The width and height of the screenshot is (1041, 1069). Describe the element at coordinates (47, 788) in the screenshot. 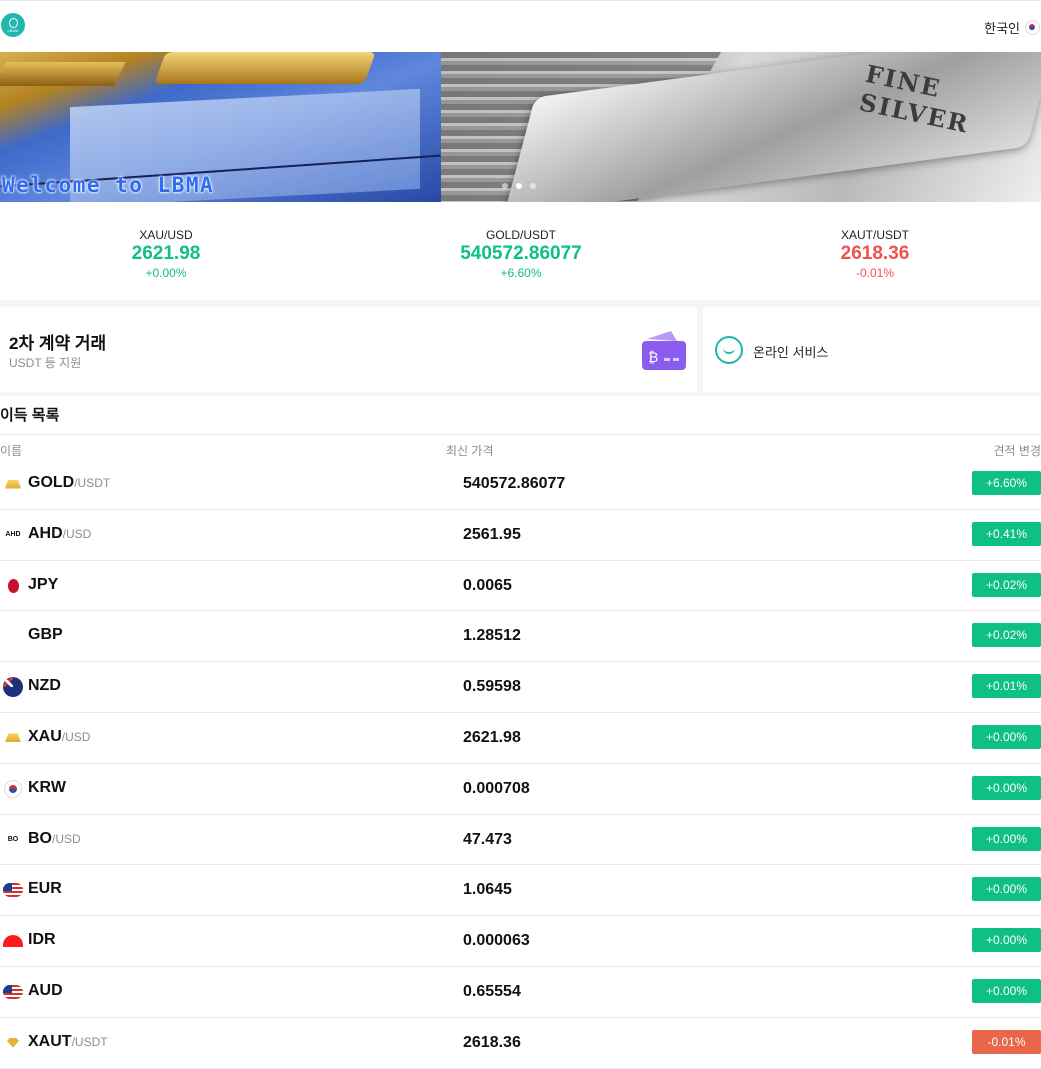

I see `asset-name: KRW` at that location.